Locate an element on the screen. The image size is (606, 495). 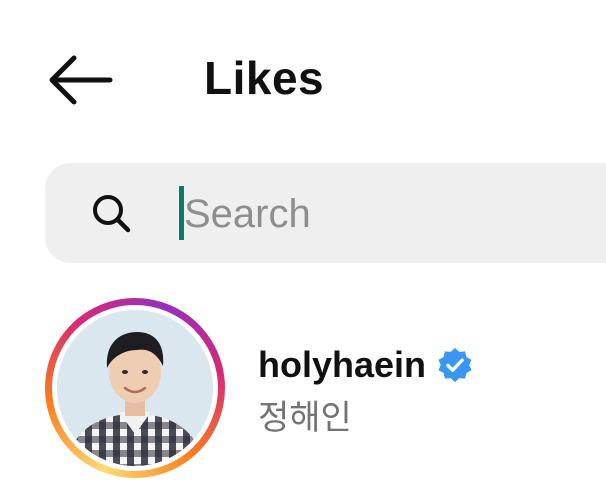
arrow-left-icon is located at coordinates (81, 80).